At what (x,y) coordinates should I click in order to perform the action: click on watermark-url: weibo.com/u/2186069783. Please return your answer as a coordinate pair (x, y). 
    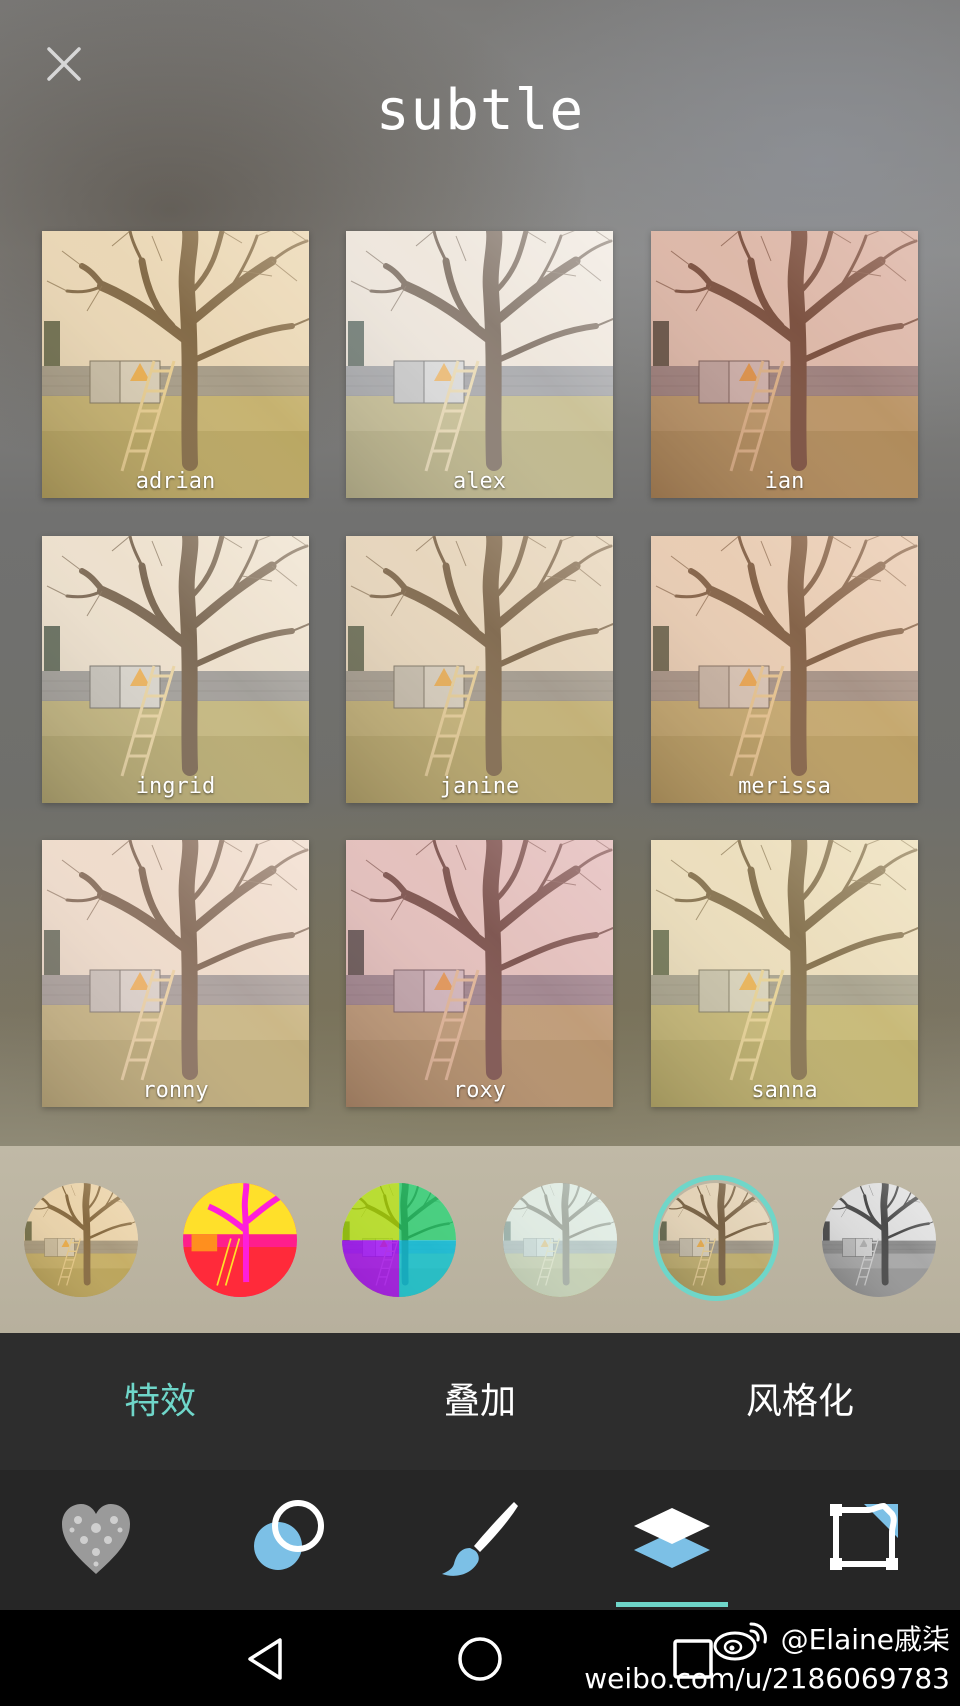
    Looking at the image, I should click on (767, 1678).